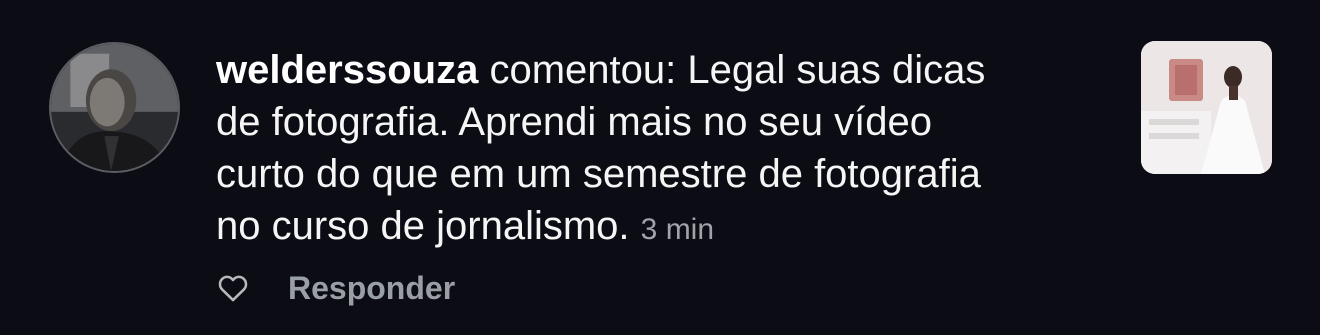 The image size is (1320, 335). What do you see at coordinates (574, 122) in the screenshot?
I see `comment-line-2: de fotografia. Aprendi mais no seu vídeo` at bounding box center [574, 122].